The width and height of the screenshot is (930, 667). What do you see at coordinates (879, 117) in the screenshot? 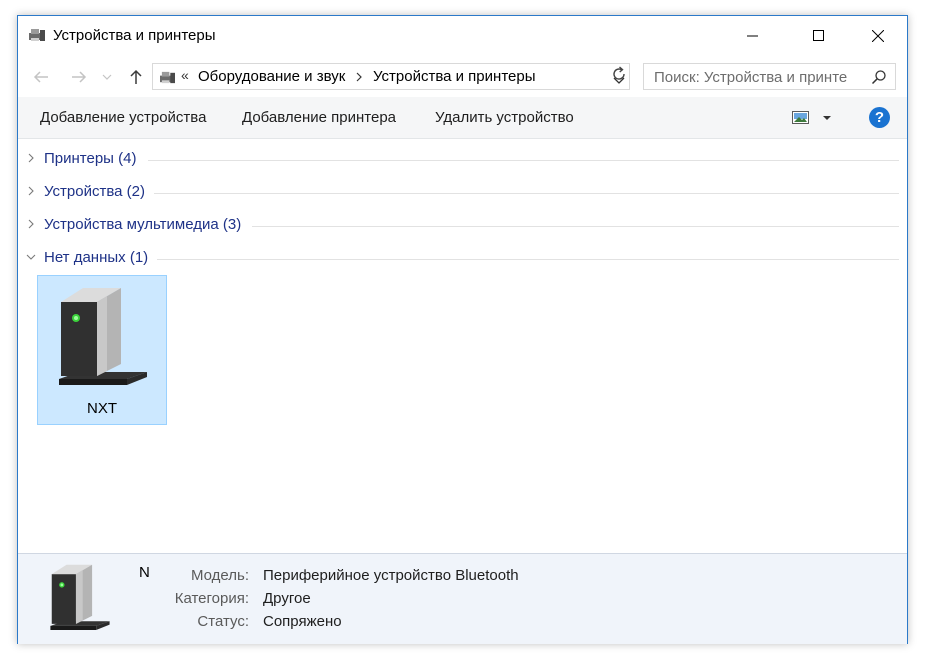
I see `help-button: ?` at bounding box center [879, 117].